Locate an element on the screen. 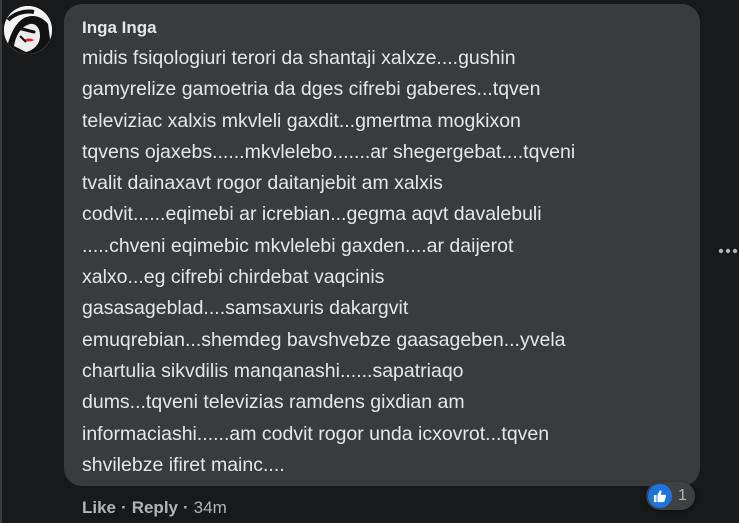  avatar is located at coordinates (28, 30).